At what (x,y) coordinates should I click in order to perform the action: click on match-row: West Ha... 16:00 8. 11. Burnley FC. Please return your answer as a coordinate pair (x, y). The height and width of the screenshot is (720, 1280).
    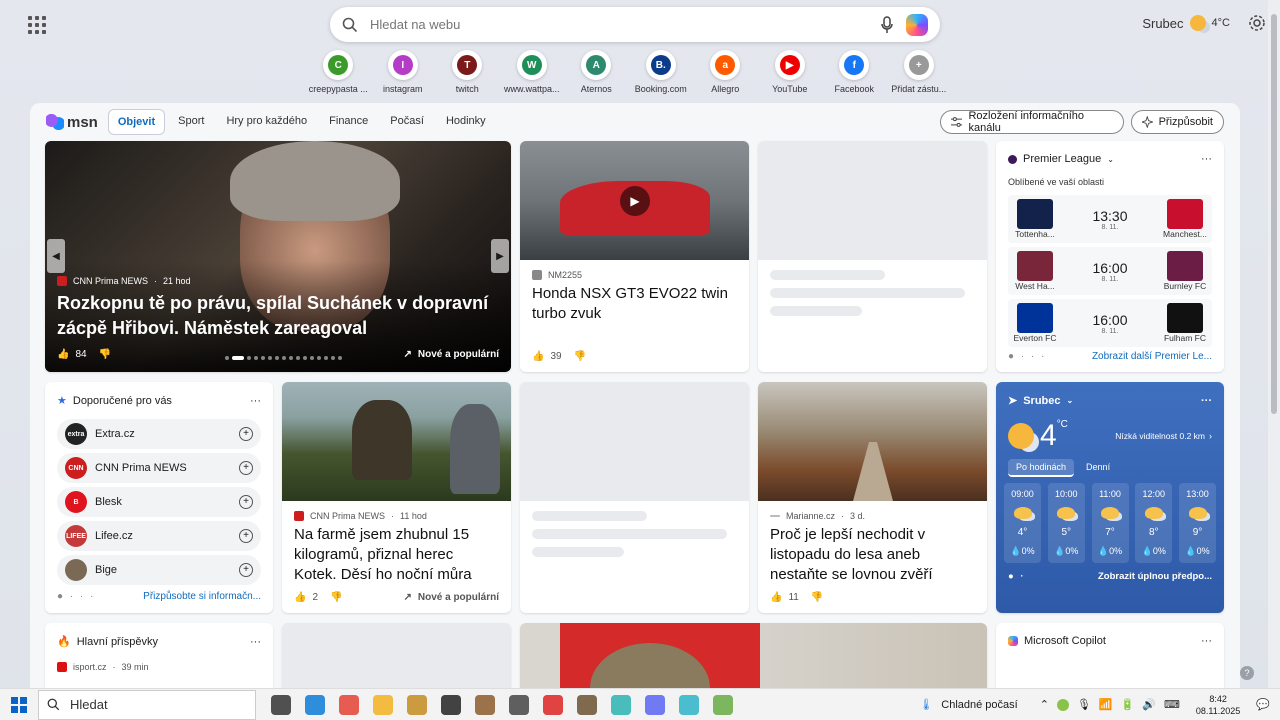
    Looking at the image, I should click on (1110, 271).